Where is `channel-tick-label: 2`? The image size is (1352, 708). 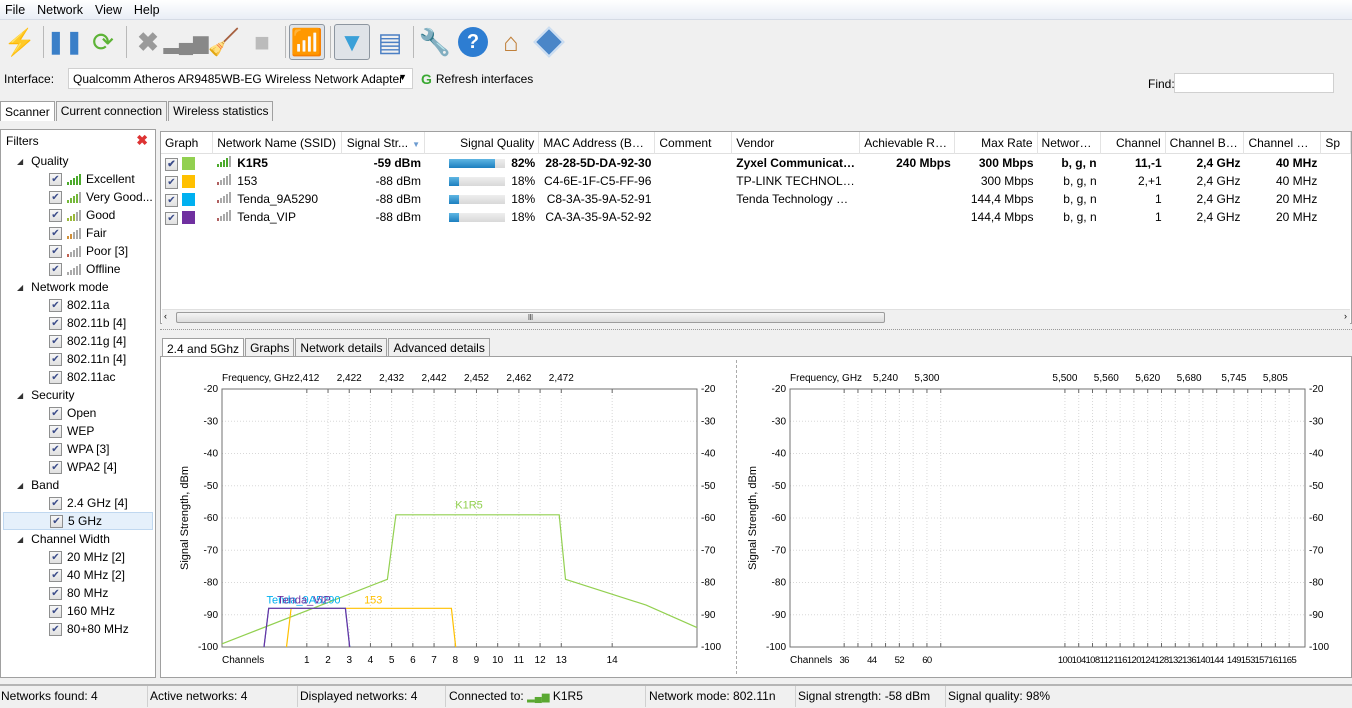
channel-tick-label: 2 is located at coordinates (328, 660).